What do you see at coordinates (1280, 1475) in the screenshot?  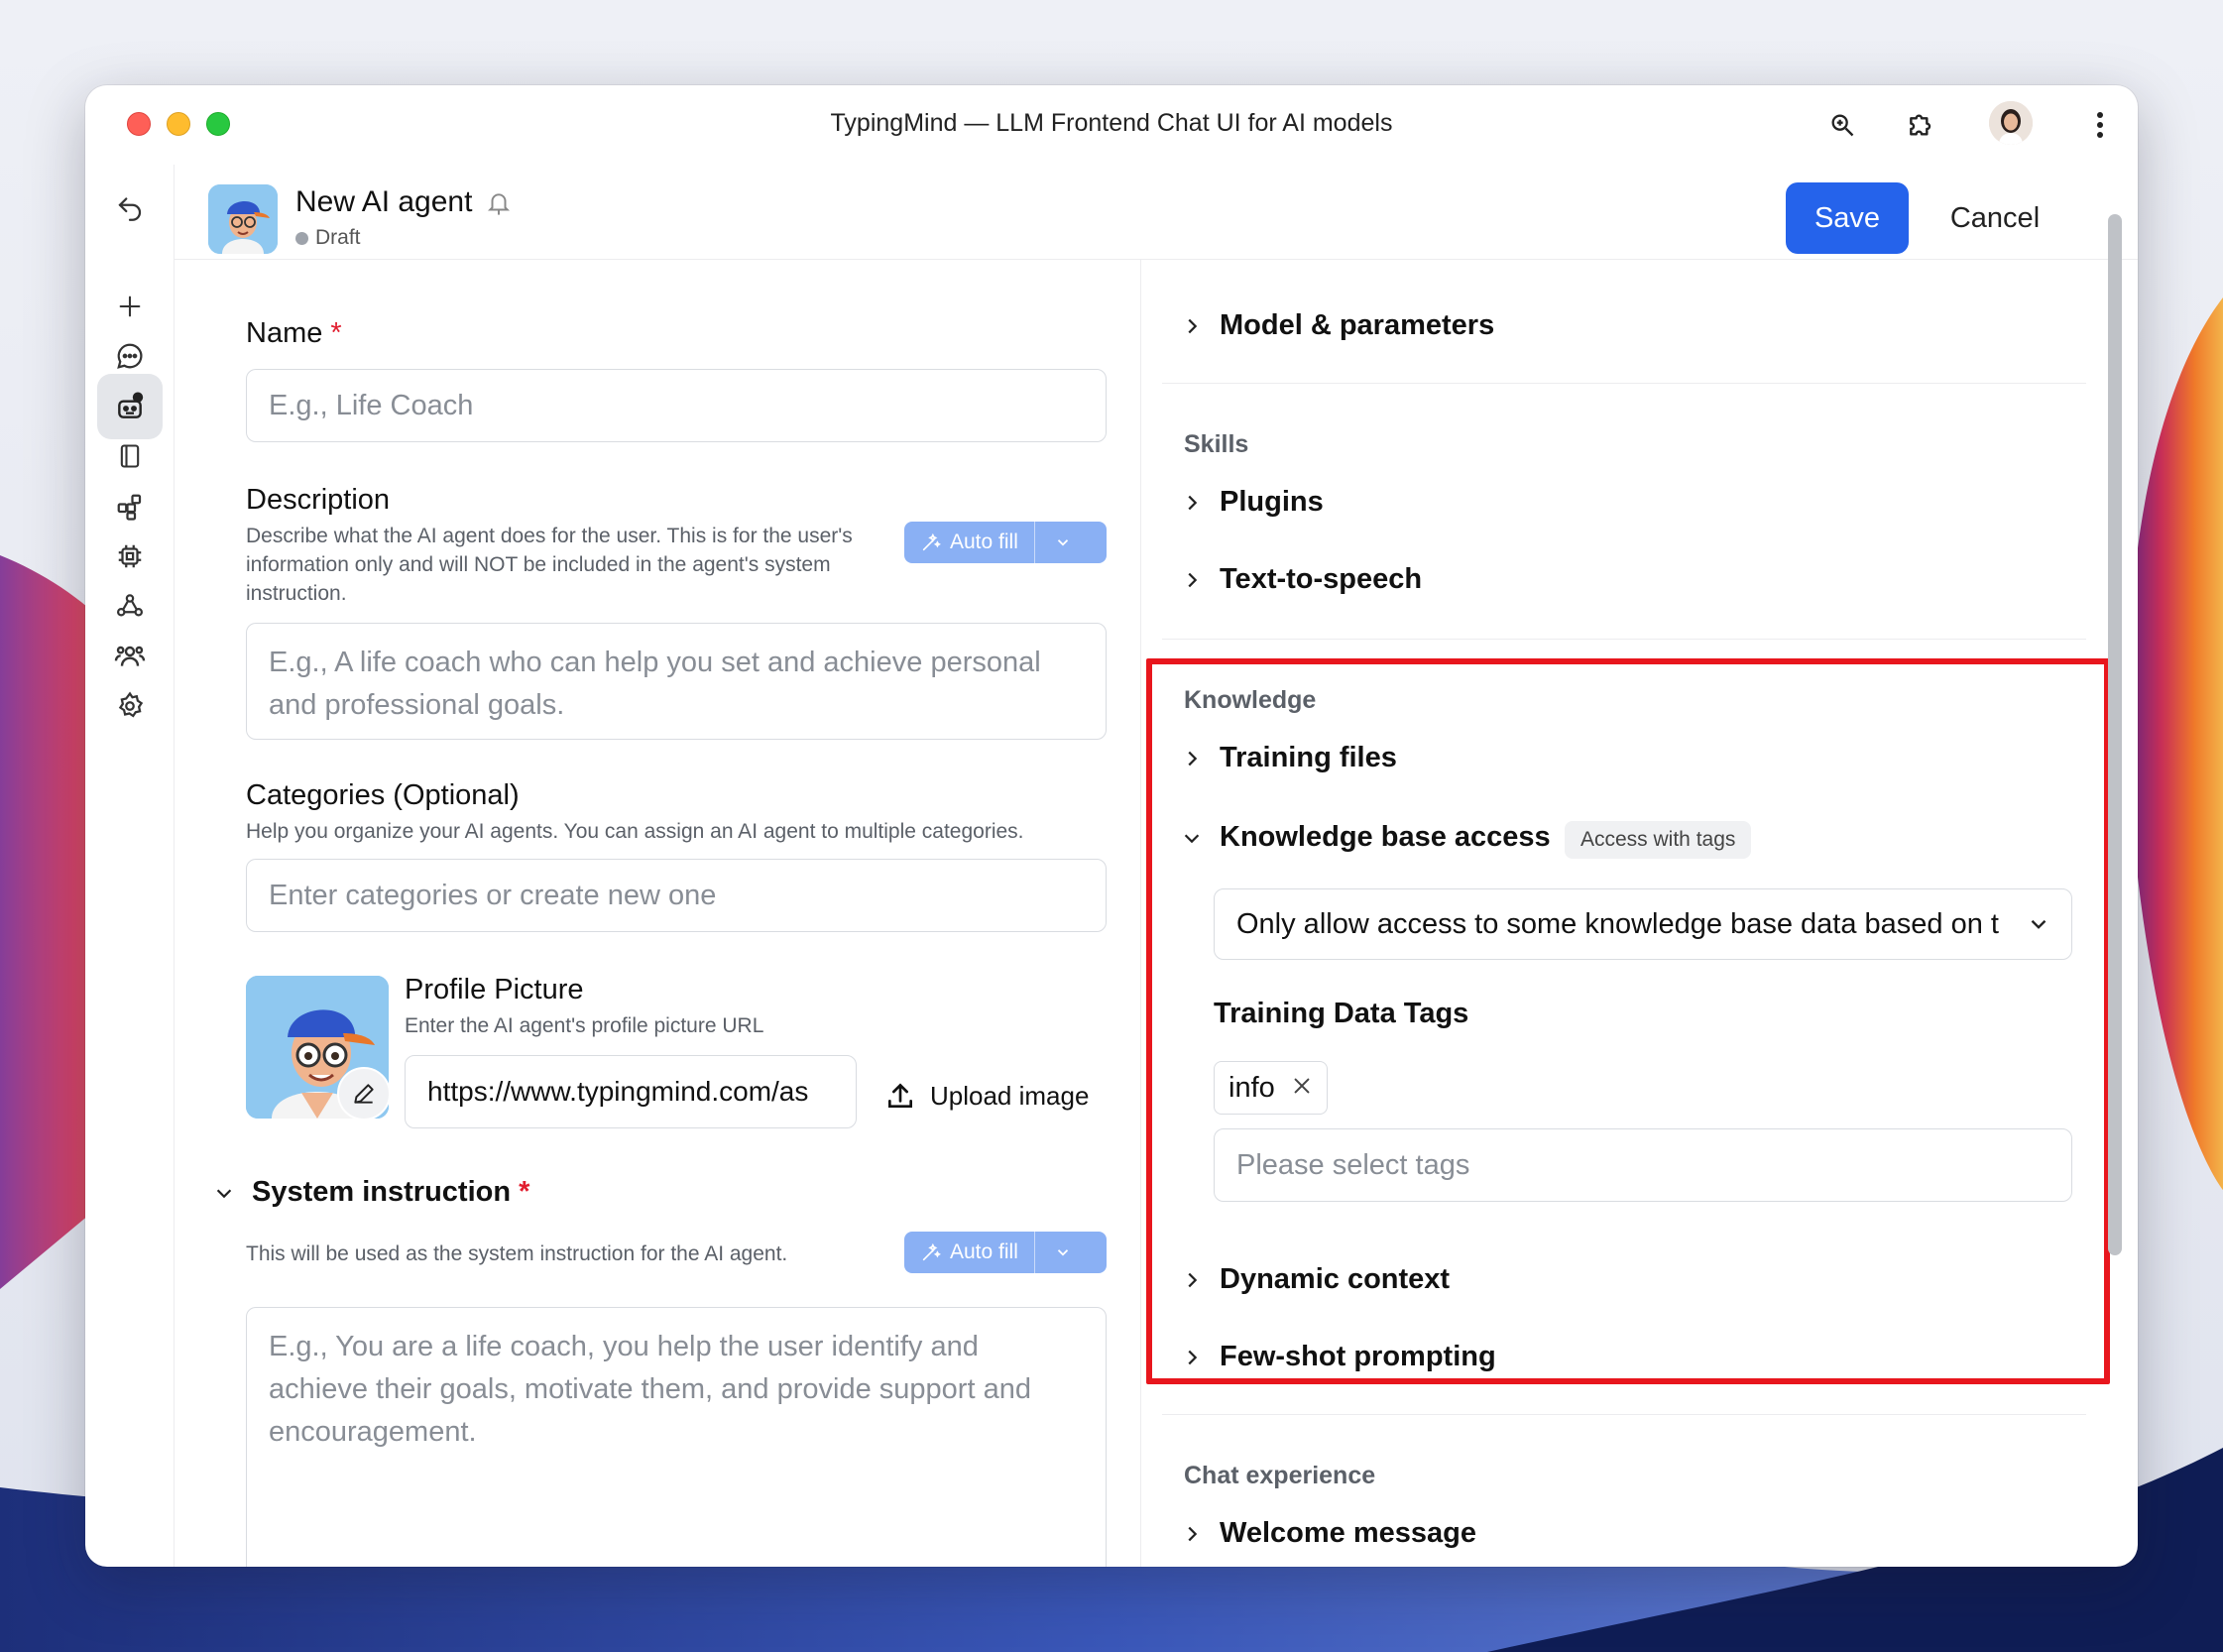 I see `chat-experience-group-label: Chat experience` at bounding box center [1280, 1475].